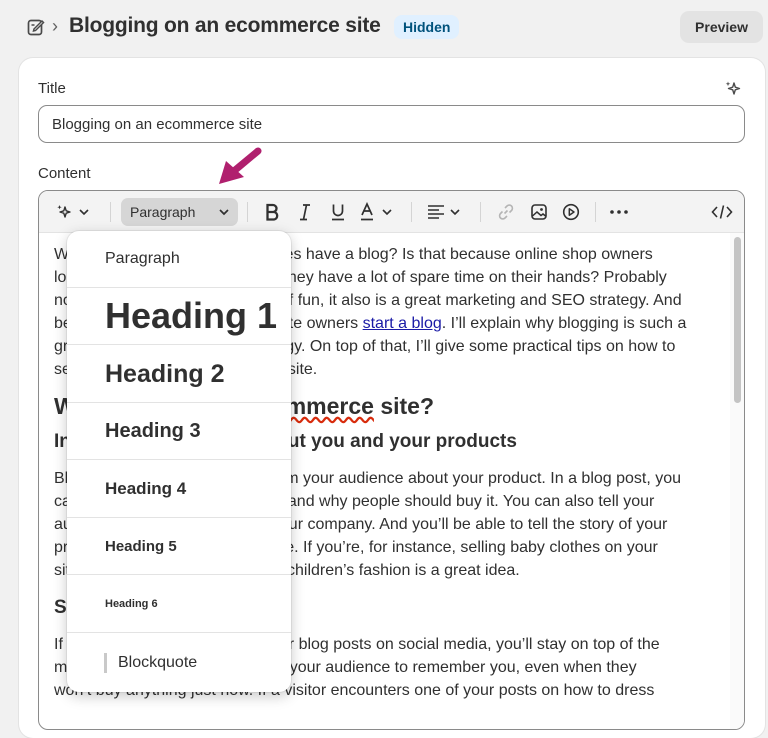 The width and height of the screenshot is (768, 738). I want to click on spelling-error: mmerce, so click(329, 406).